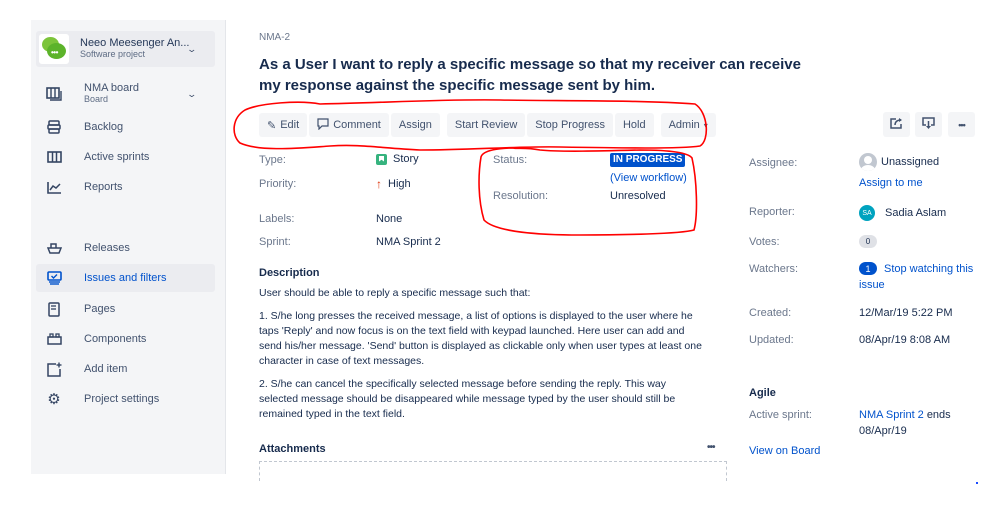 The height and width of the screenshot is (513, 999). What do you see at coordinates (493, 471) in the screenshot?
I see `attachments-dropzone` at bounding box center [493, 471].